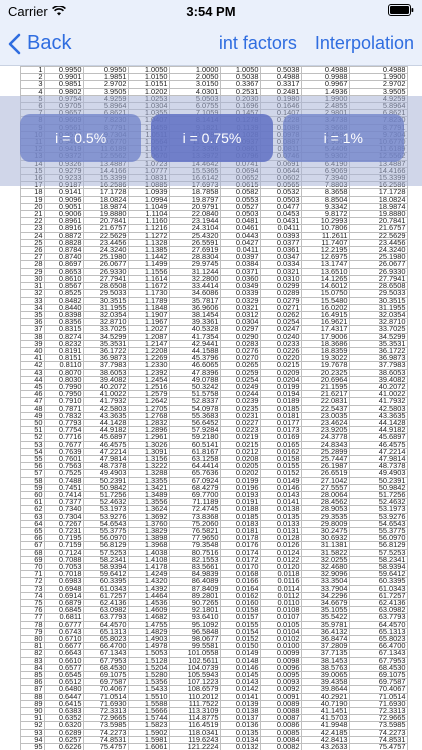 This screenshot has width=422, height=750. I want to click on period-cell: 91, so click(32, 718).